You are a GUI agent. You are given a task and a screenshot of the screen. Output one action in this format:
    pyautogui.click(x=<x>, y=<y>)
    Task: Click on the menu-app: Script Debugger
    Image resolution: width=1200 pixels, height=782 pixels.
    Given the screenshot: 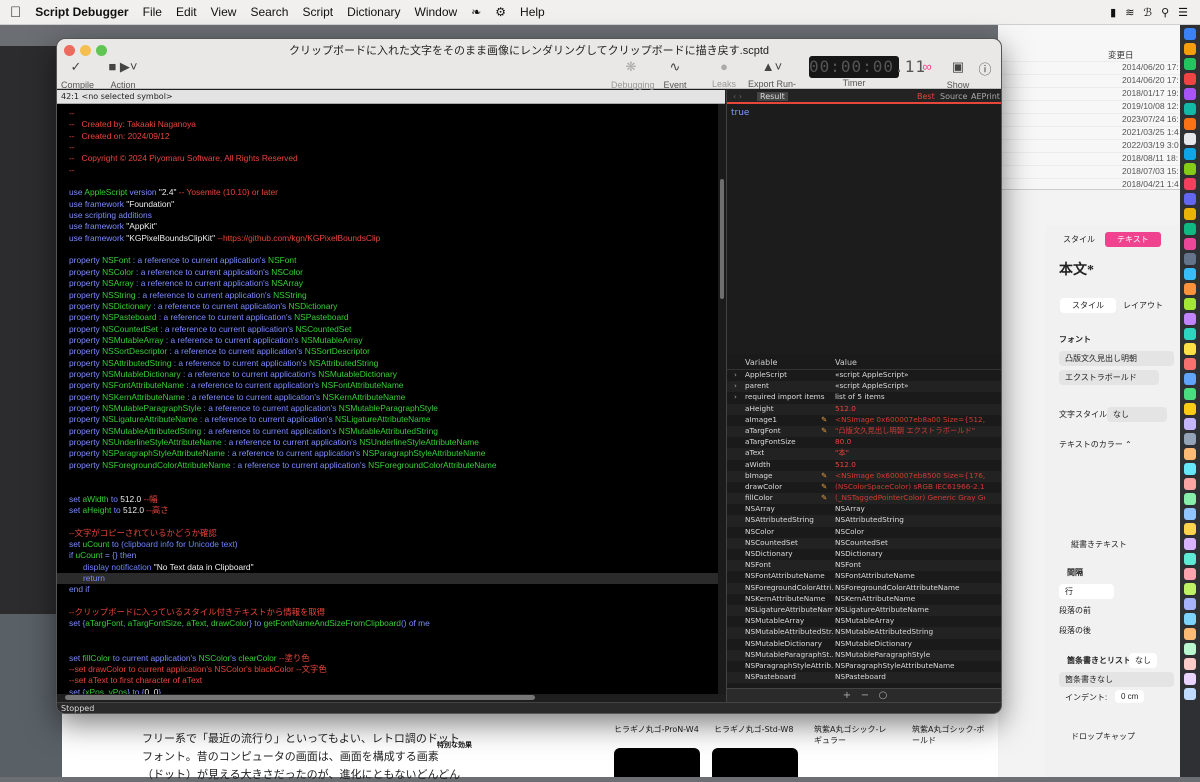 What is the action you would take?
    pyautogui.click(x=81, y=12)
    